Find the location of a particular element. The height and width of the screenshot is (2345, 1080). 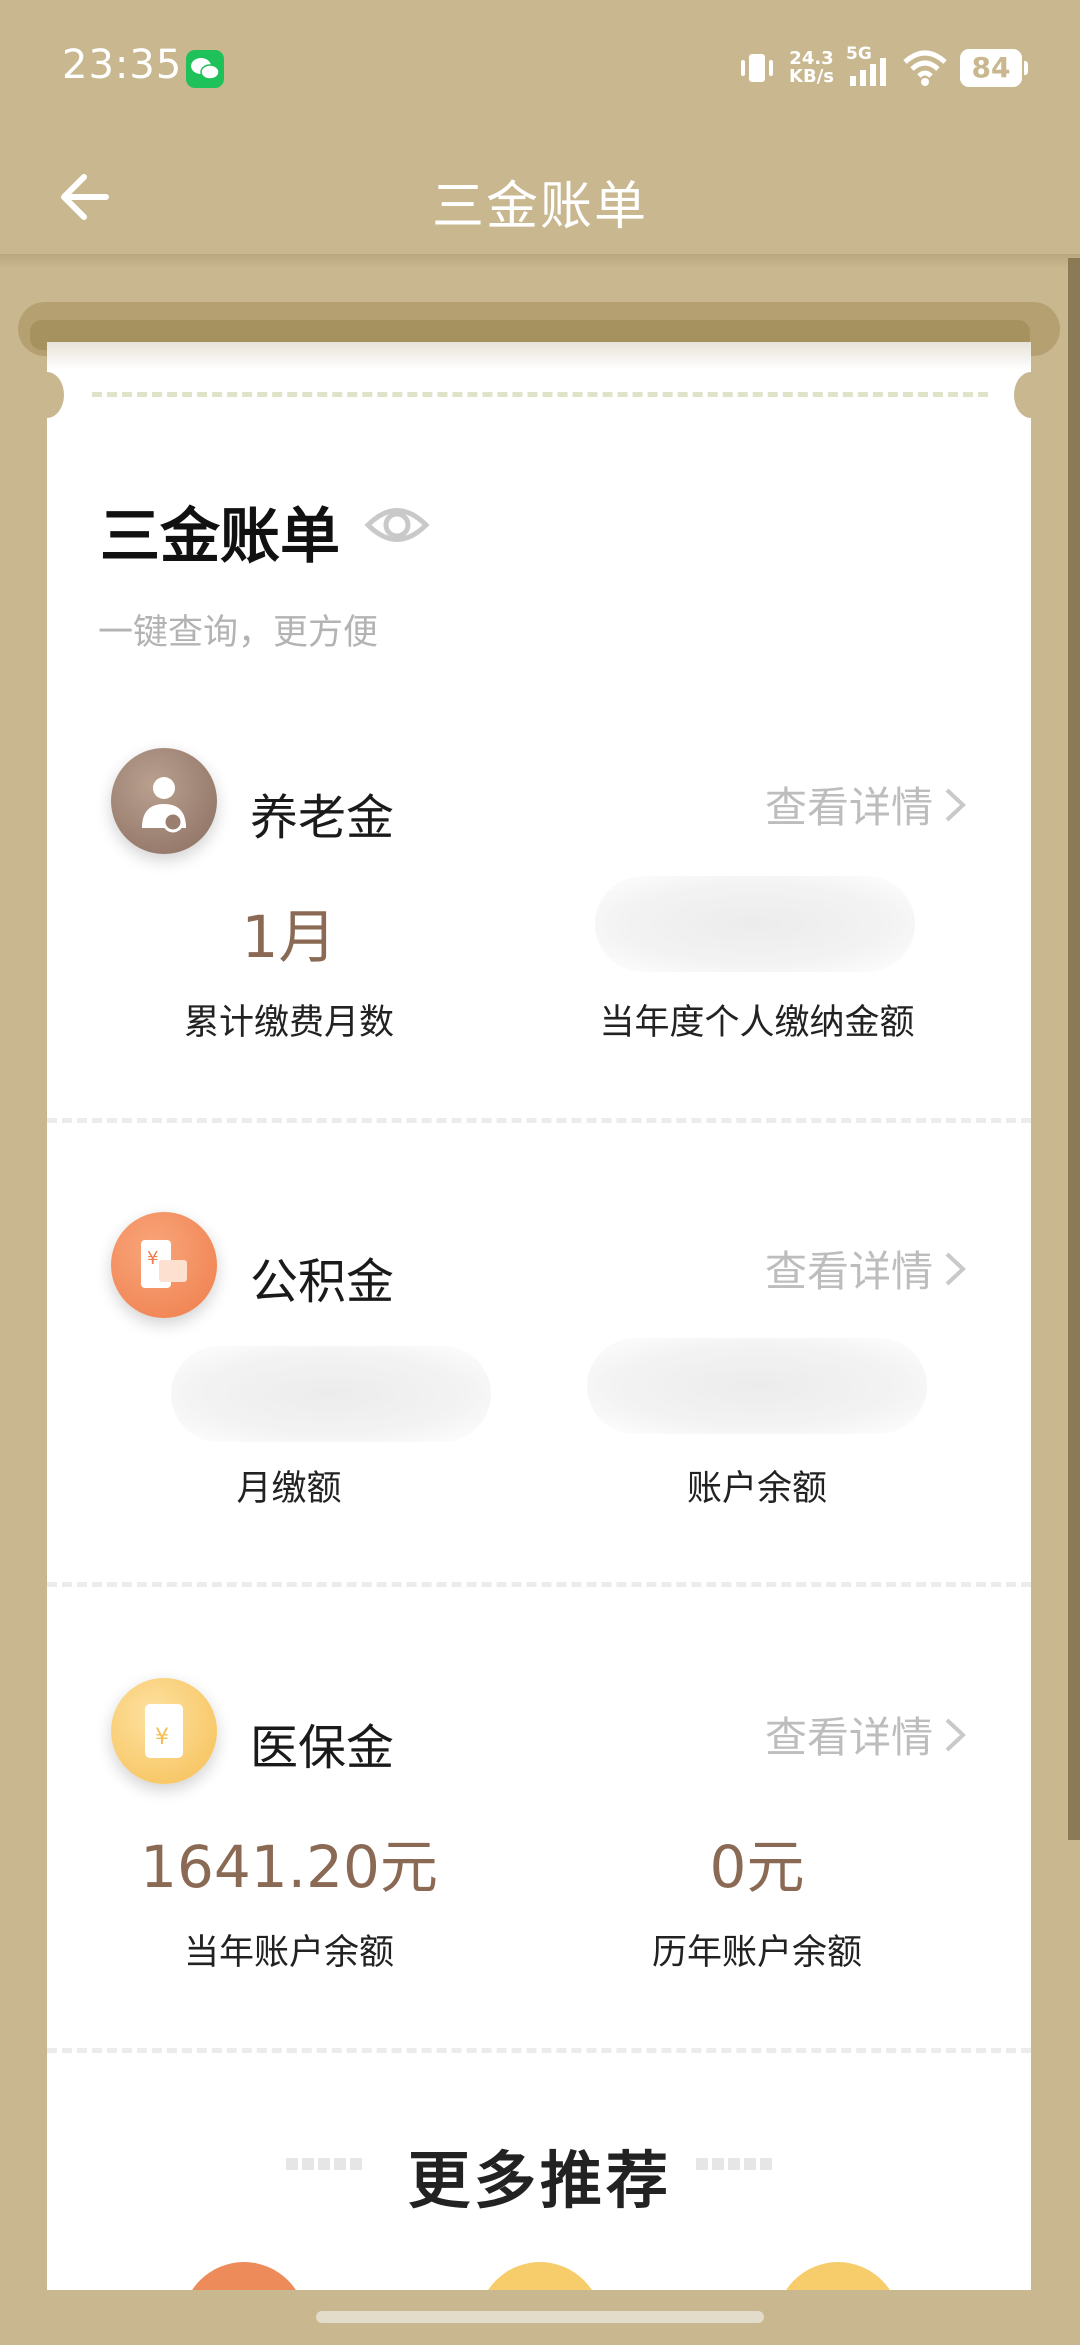

eye-visibility-icon is located at coordinates (397, 527).